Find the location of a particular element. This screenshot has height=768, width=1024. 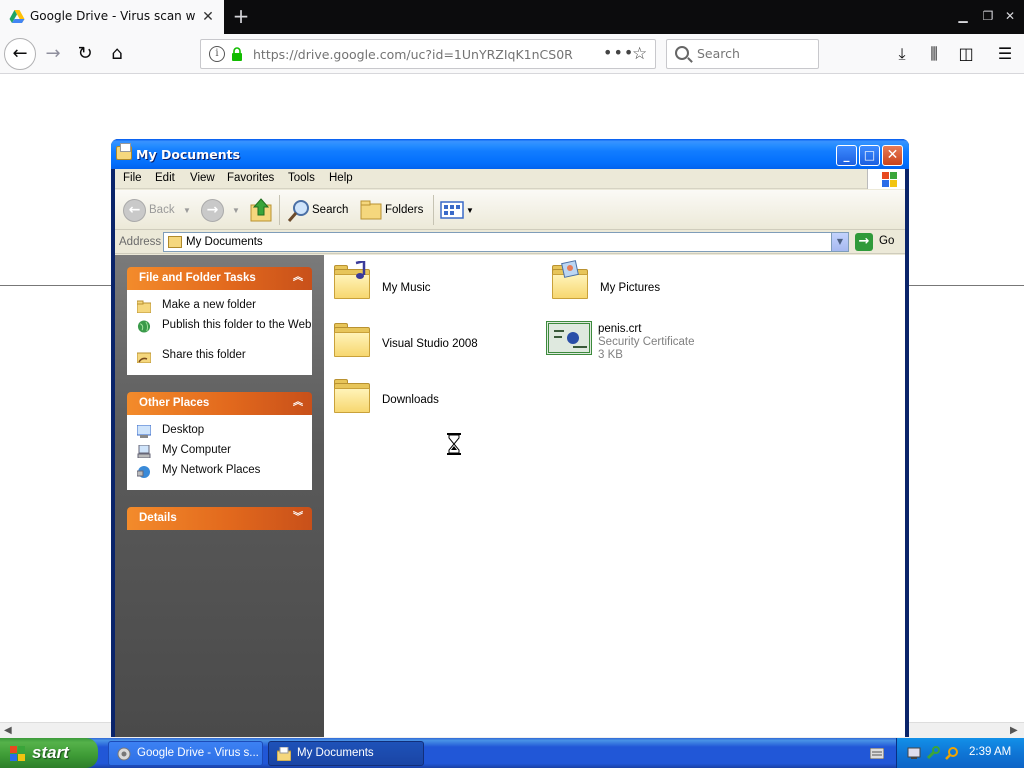

forward-dropdown-icon: ▼ is located at coordinates (236, 210).